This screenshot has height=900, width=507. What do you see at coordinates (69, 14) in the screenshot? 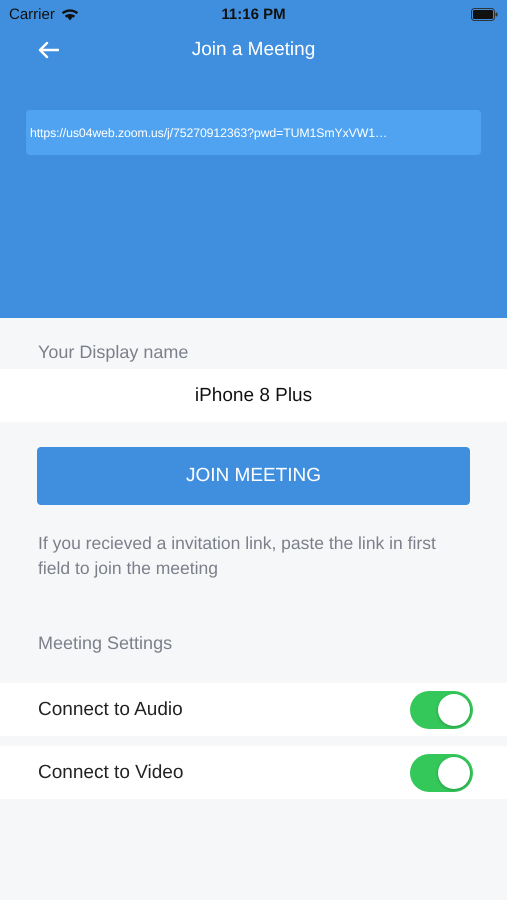
I see `wifi-icon` at bounding box center [69, 14].